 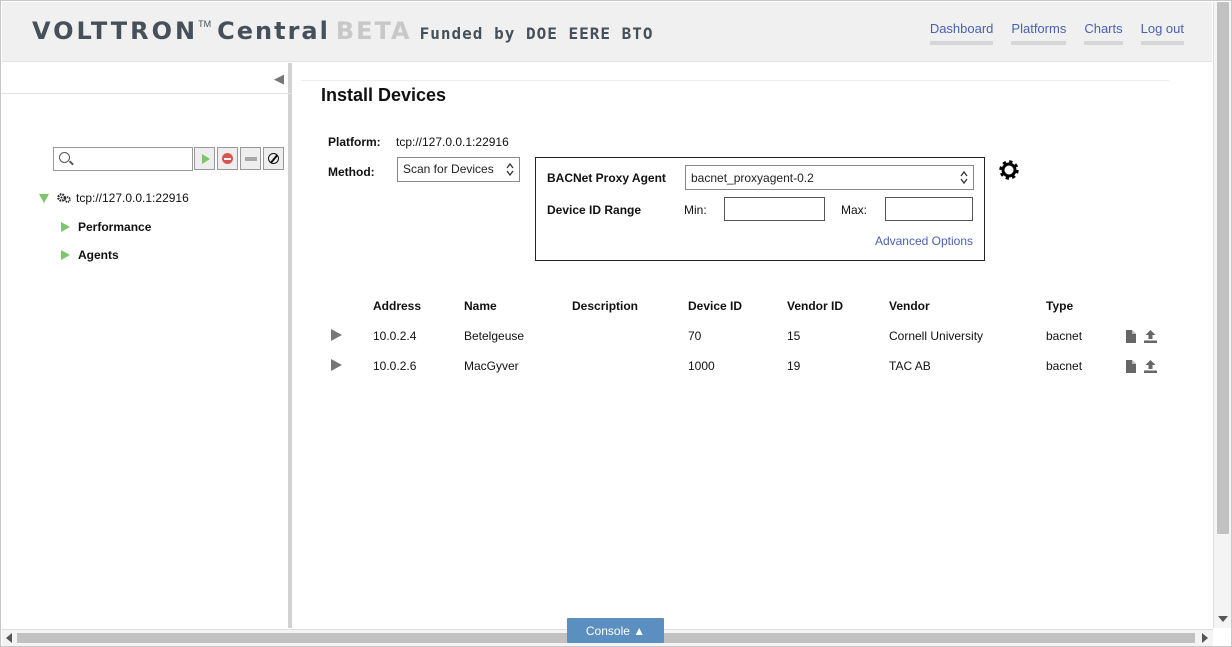 I want to click on filter-stopped-button, so click(x=227, y=158).